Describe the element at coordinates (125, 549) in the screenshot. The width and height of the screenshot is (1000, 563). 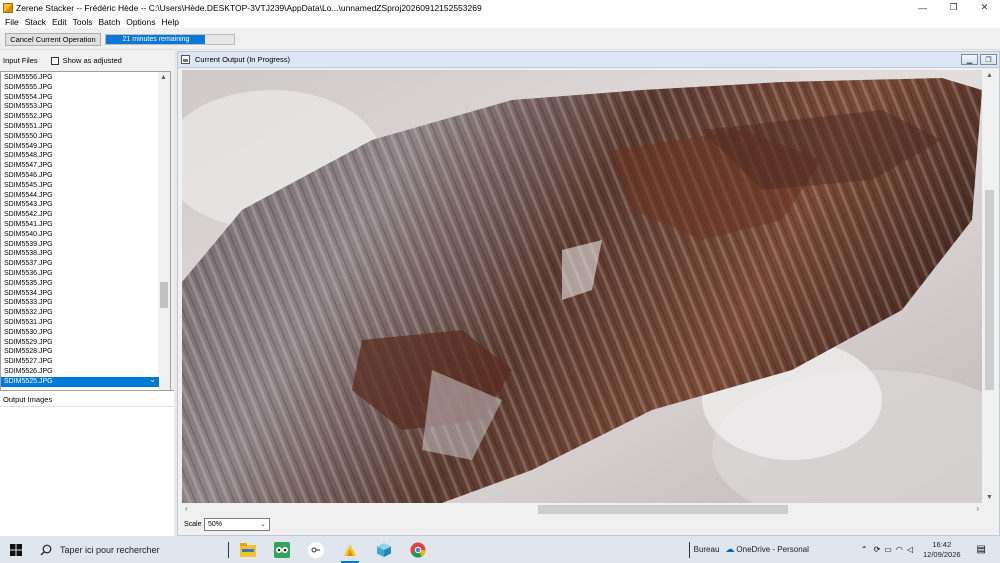
I see `taskbar-search: Taper ici pour rechercher` at that location.